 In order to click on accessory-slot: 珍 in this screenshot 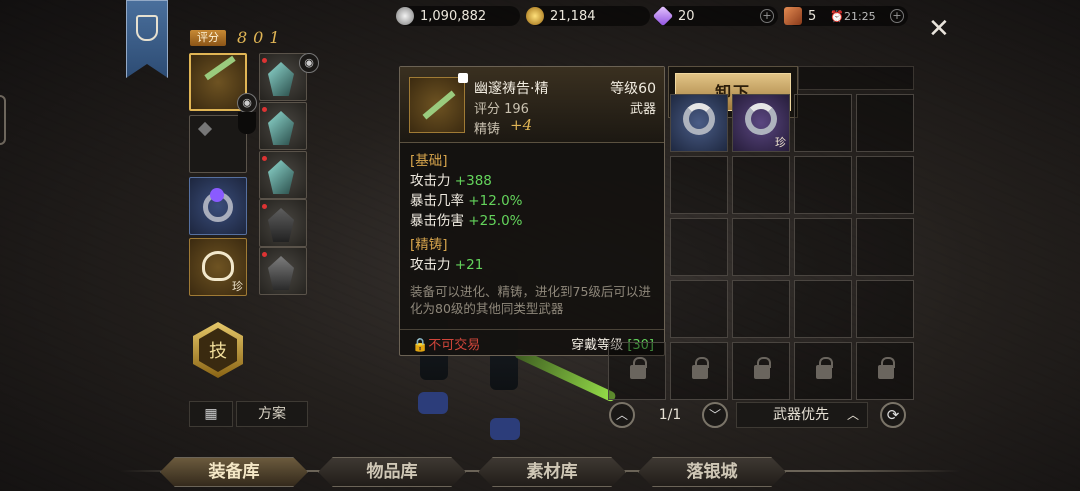, I will do `click(218, 267)`.